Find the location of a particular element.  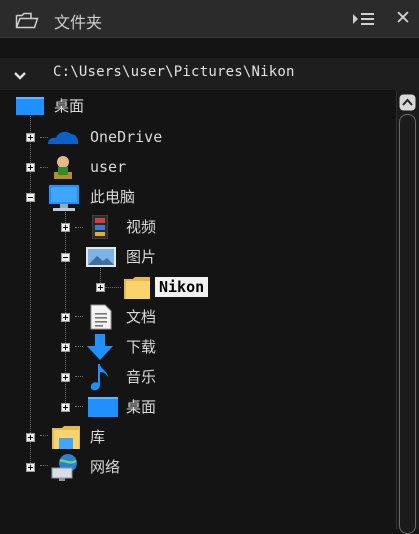

close-icon: ✕ is located at coordinates (403, 18).